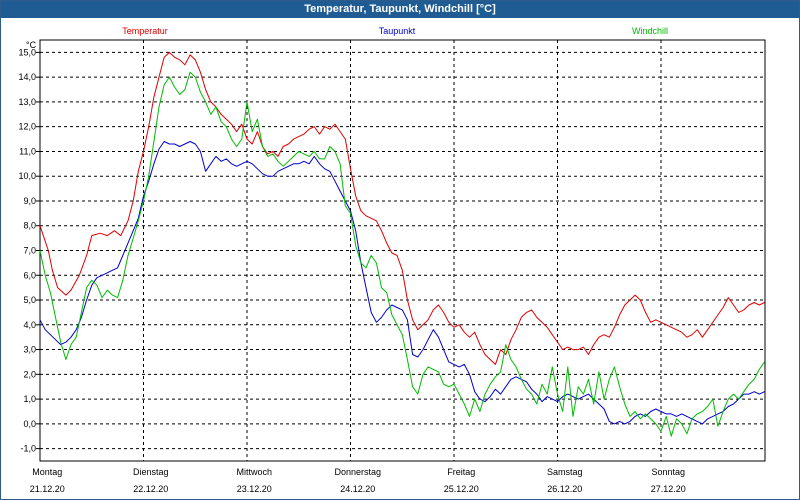  What do you see at coordinates (29, 275) in the screenshot?
I see `y-tick-label: 6,0` at bounding box center [29, 275].